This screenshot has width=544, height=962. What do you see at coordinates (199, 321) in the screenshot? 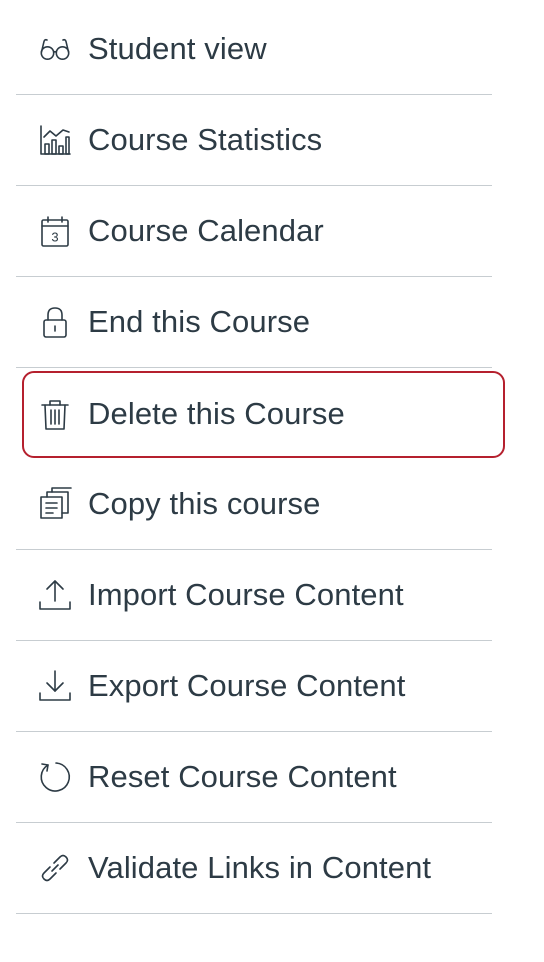
I see `end-this-course-label: End this Course` at bounding box center [199, 321].